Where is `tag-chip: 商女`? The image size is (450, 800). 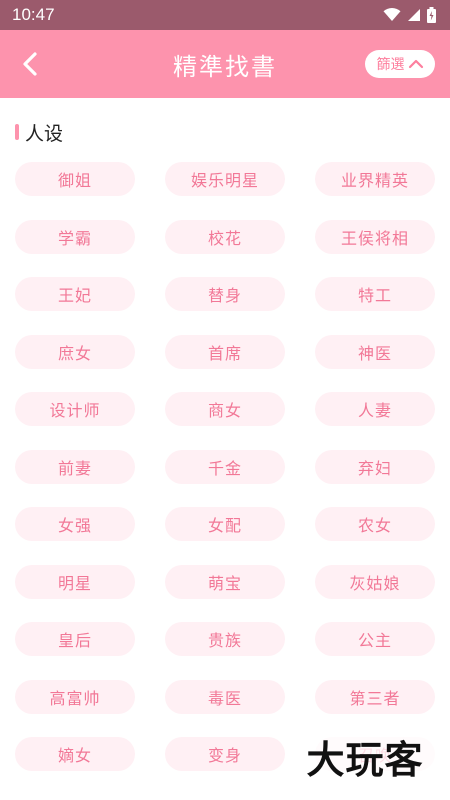 tag-chip: 商女 is located at coordinates (225, 409).